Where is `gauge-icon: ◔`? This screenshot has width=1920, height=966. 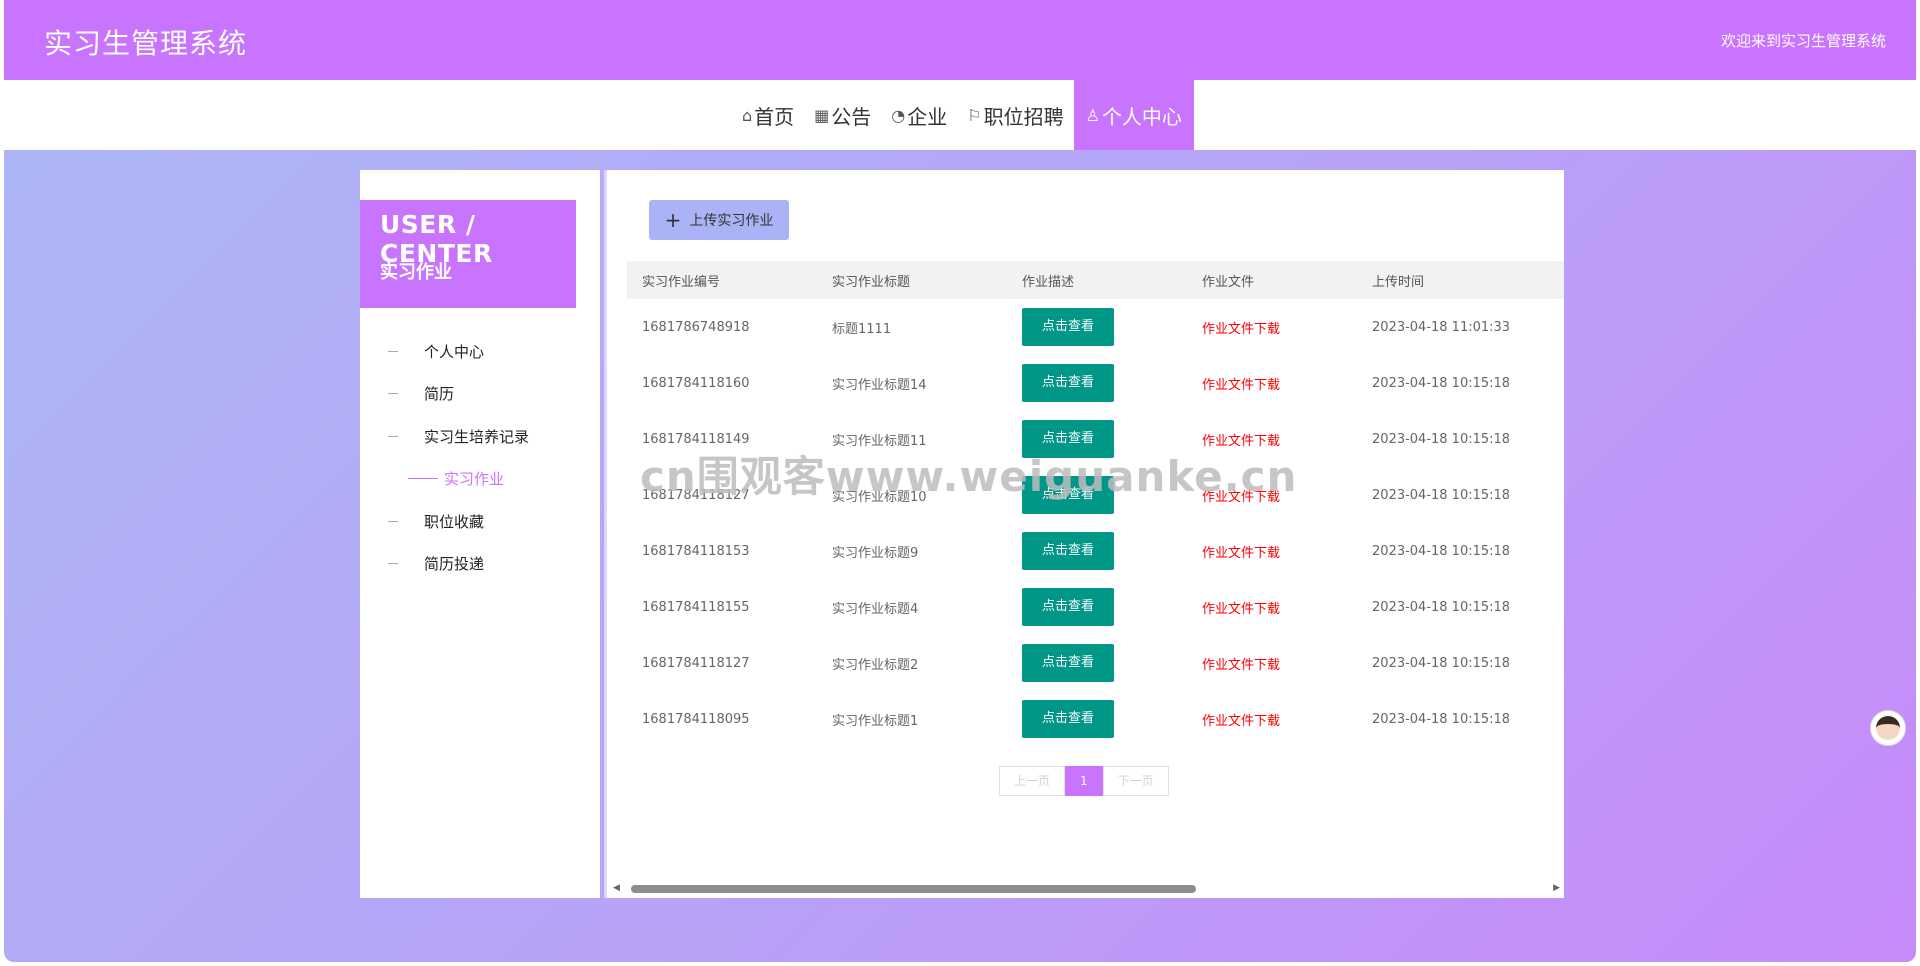
gauge-icon: ◔ is located at coordinates (898, 115).